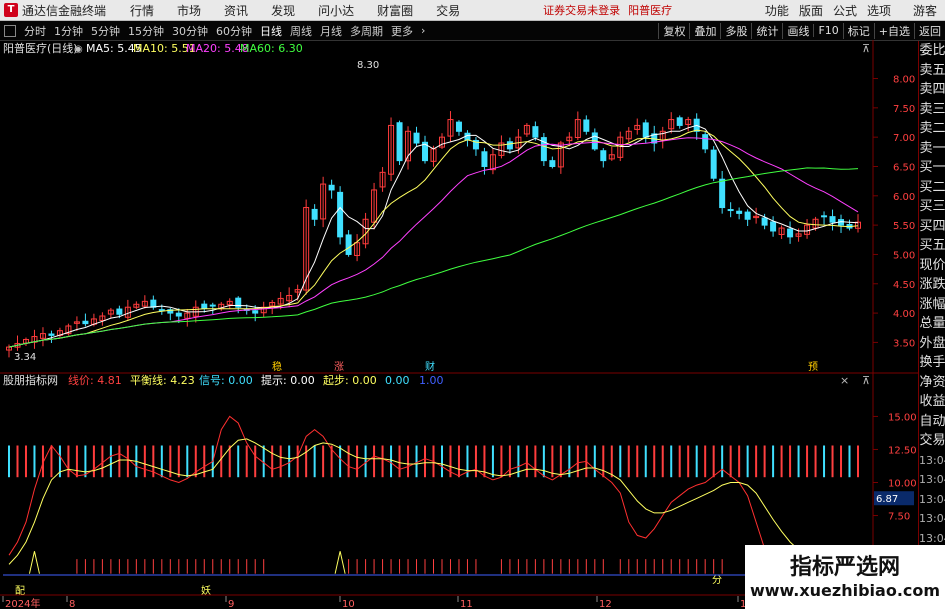  What do you see at coordinates (902, 450) in the screenshot?
I see `ind-tick-label-3: 12.50` at bounding box center [902, 450].